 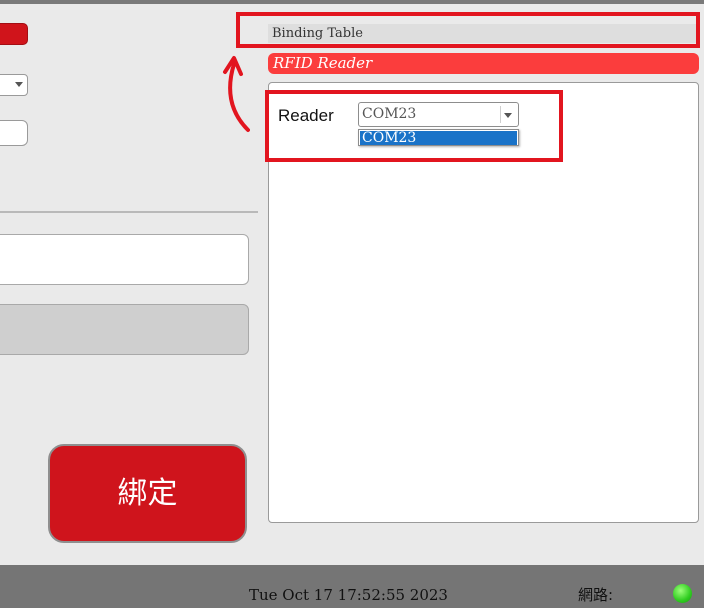 I want to click on left-disabled-button, so click(x=124, y=329).